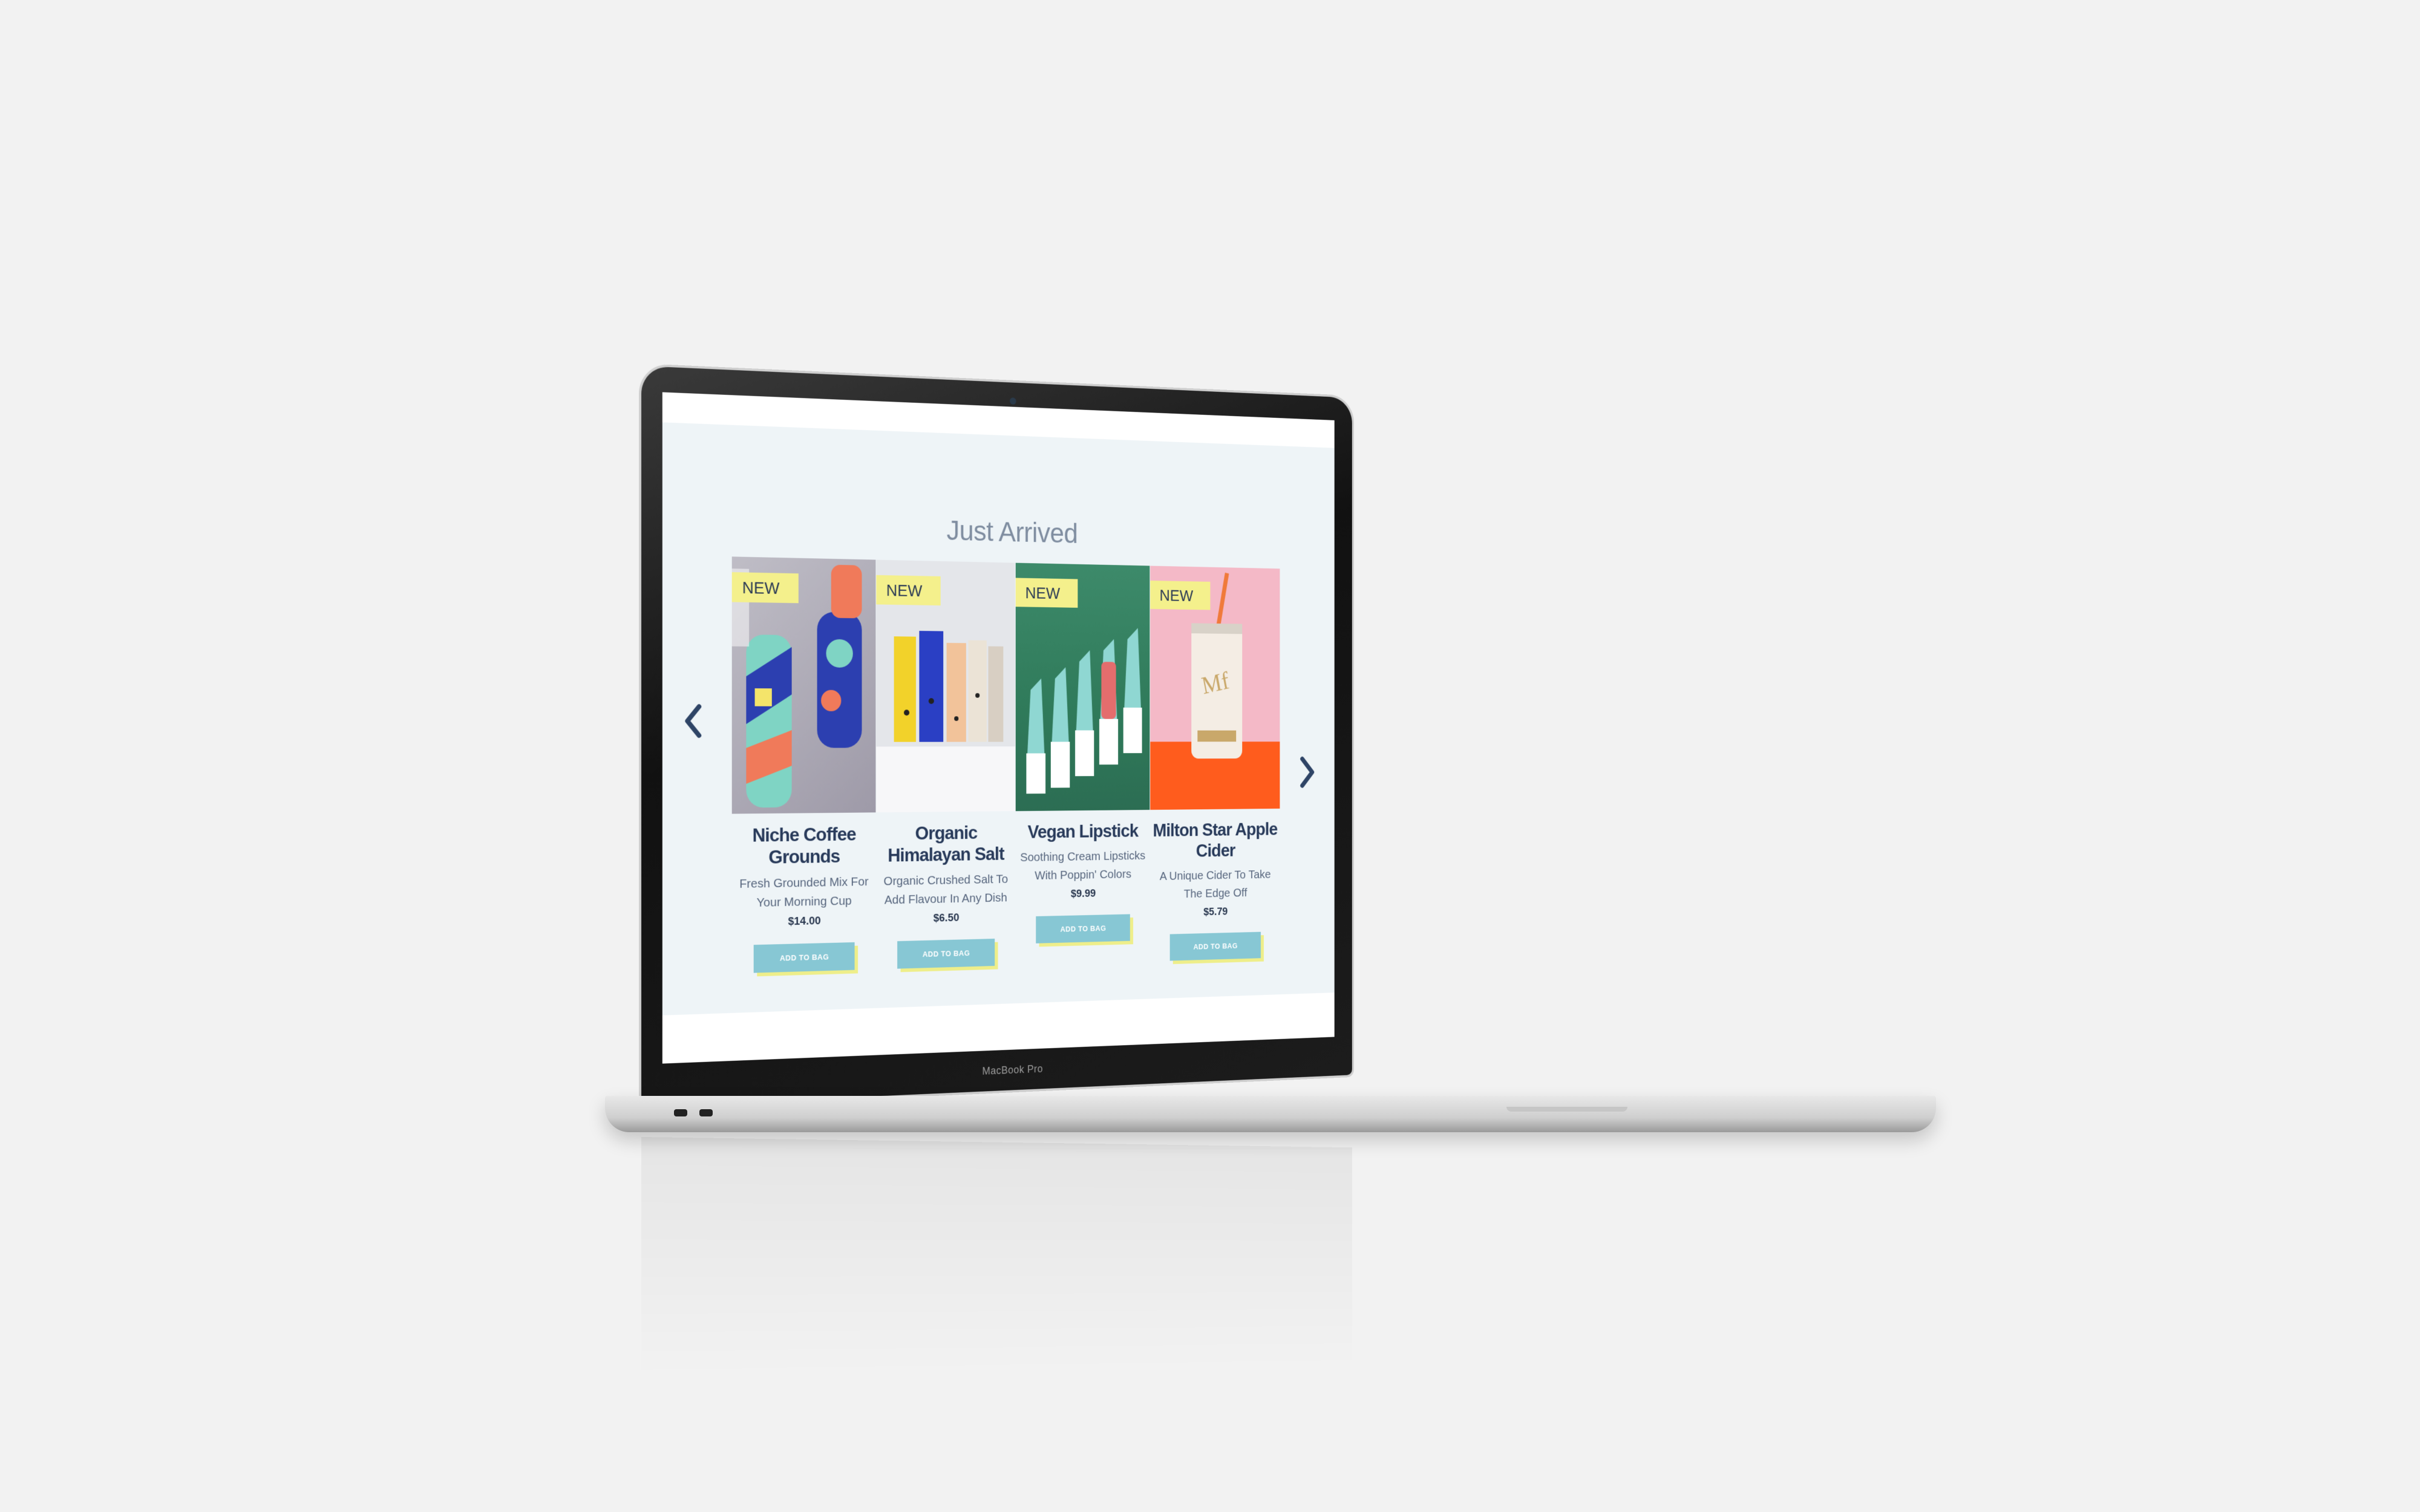  I want to click on product-name: Milton Star Apple Cider, so click(1215, 840).